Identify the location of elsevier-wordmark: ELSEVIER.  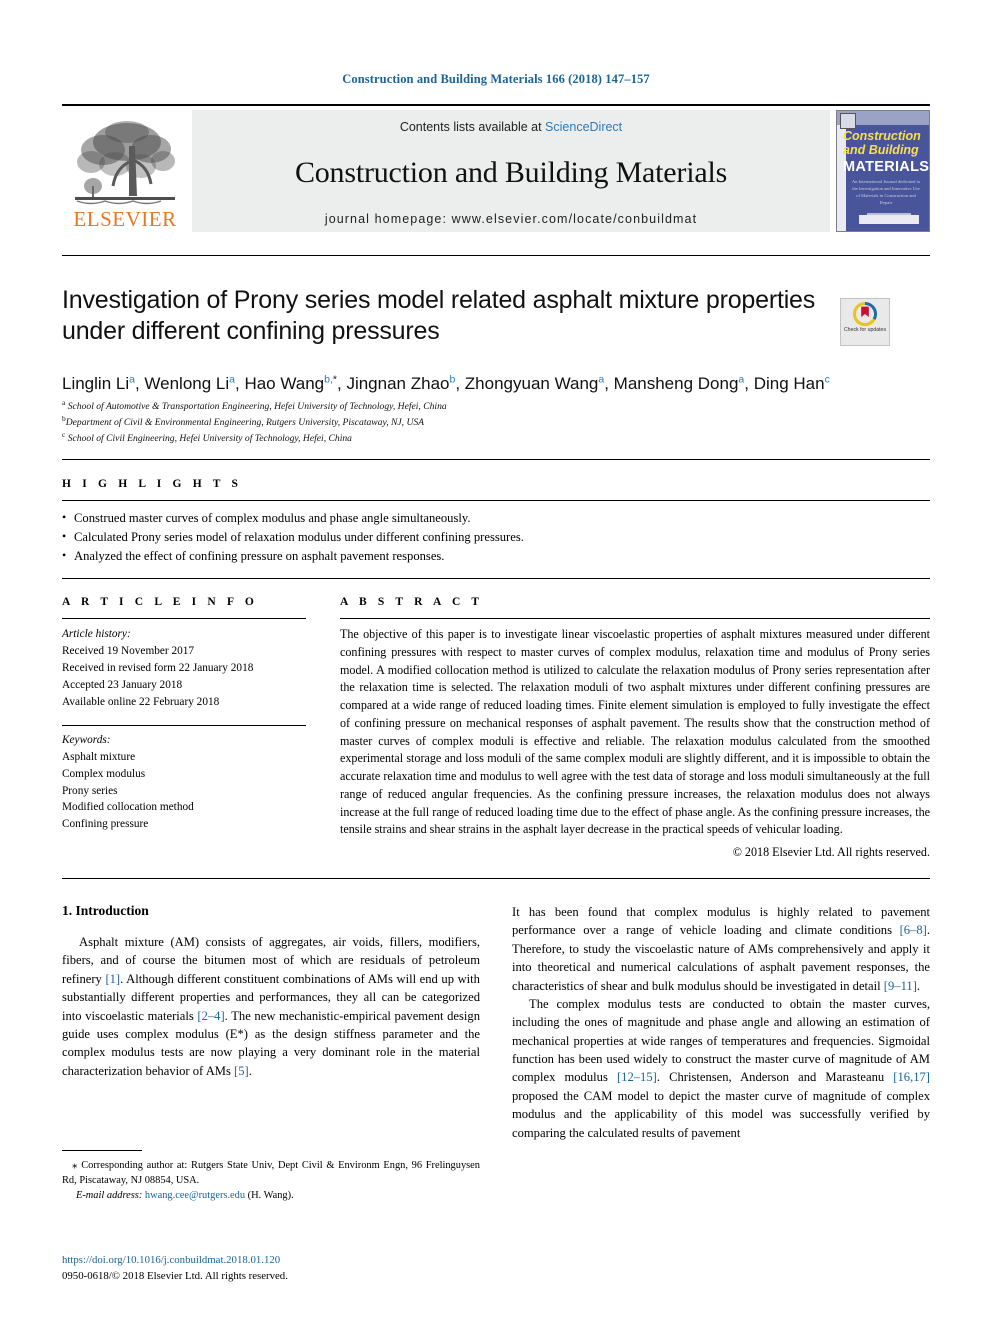
(125, 219).